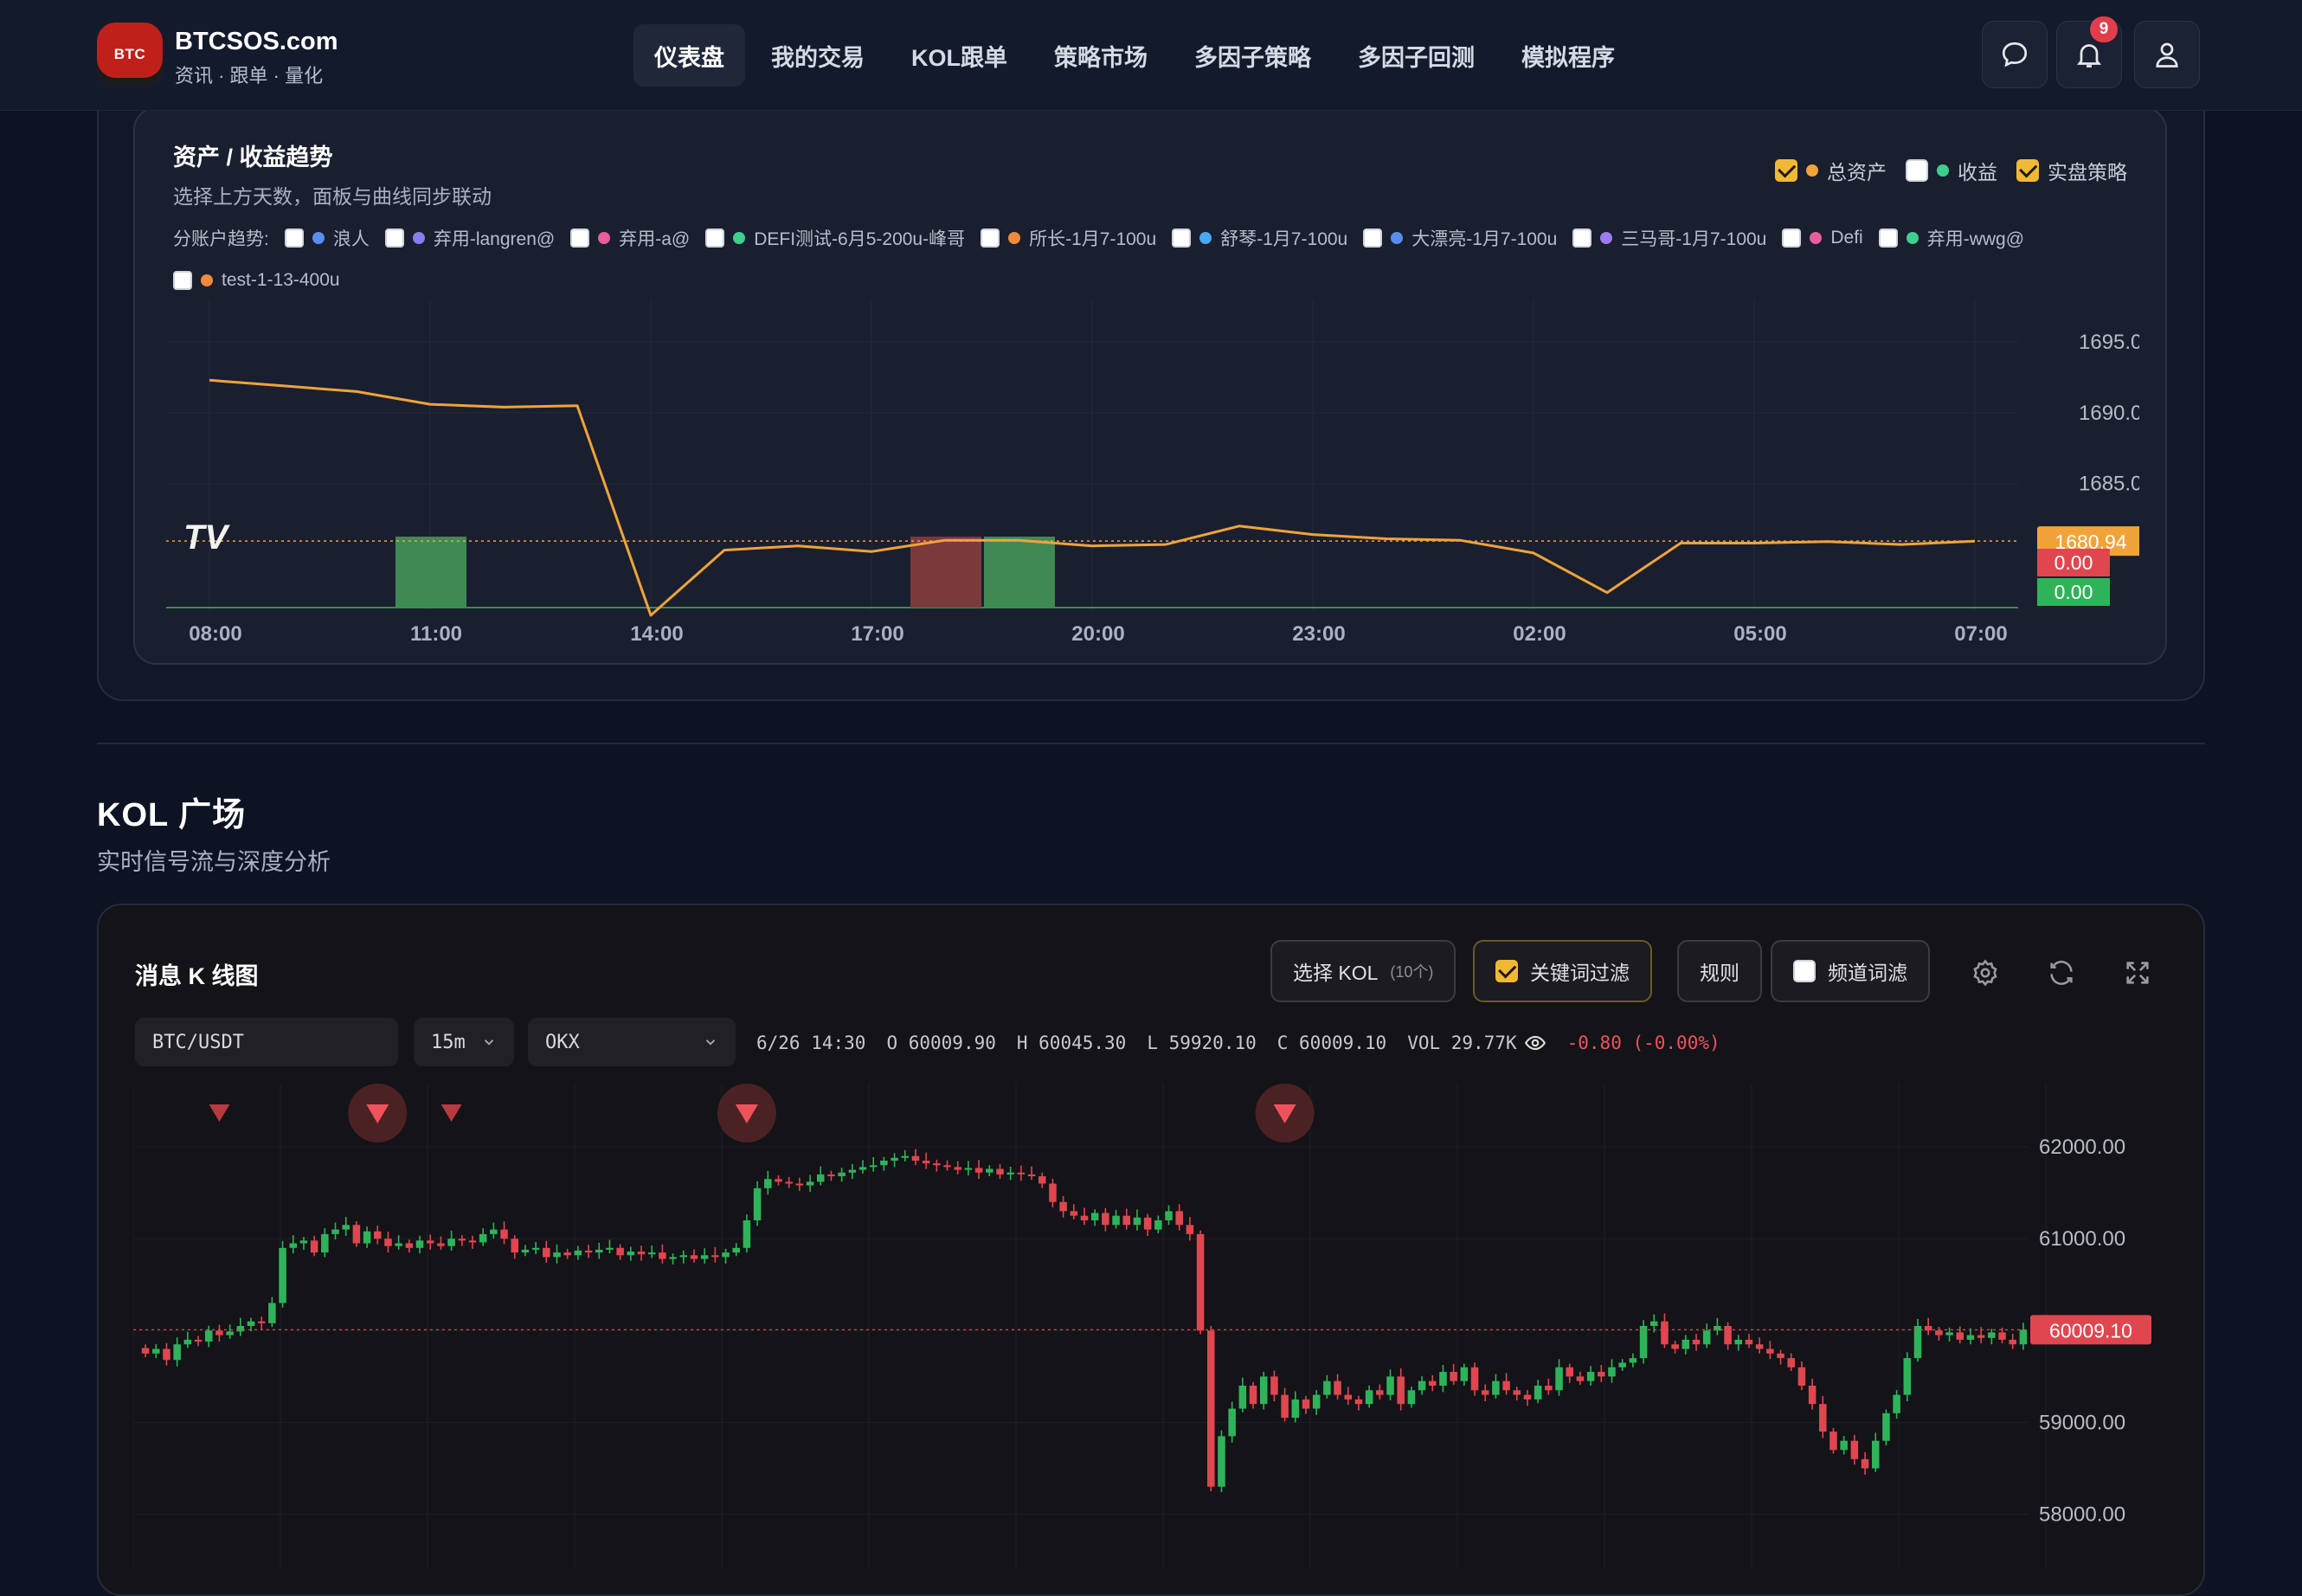 The width and height of the screenshot is (2302, 1596). What do you see at coordinates (1253, 55) in the screenshot?
I see `nav-multifactor-strategy: 多因子策略` at bounding box center [1253, 55].